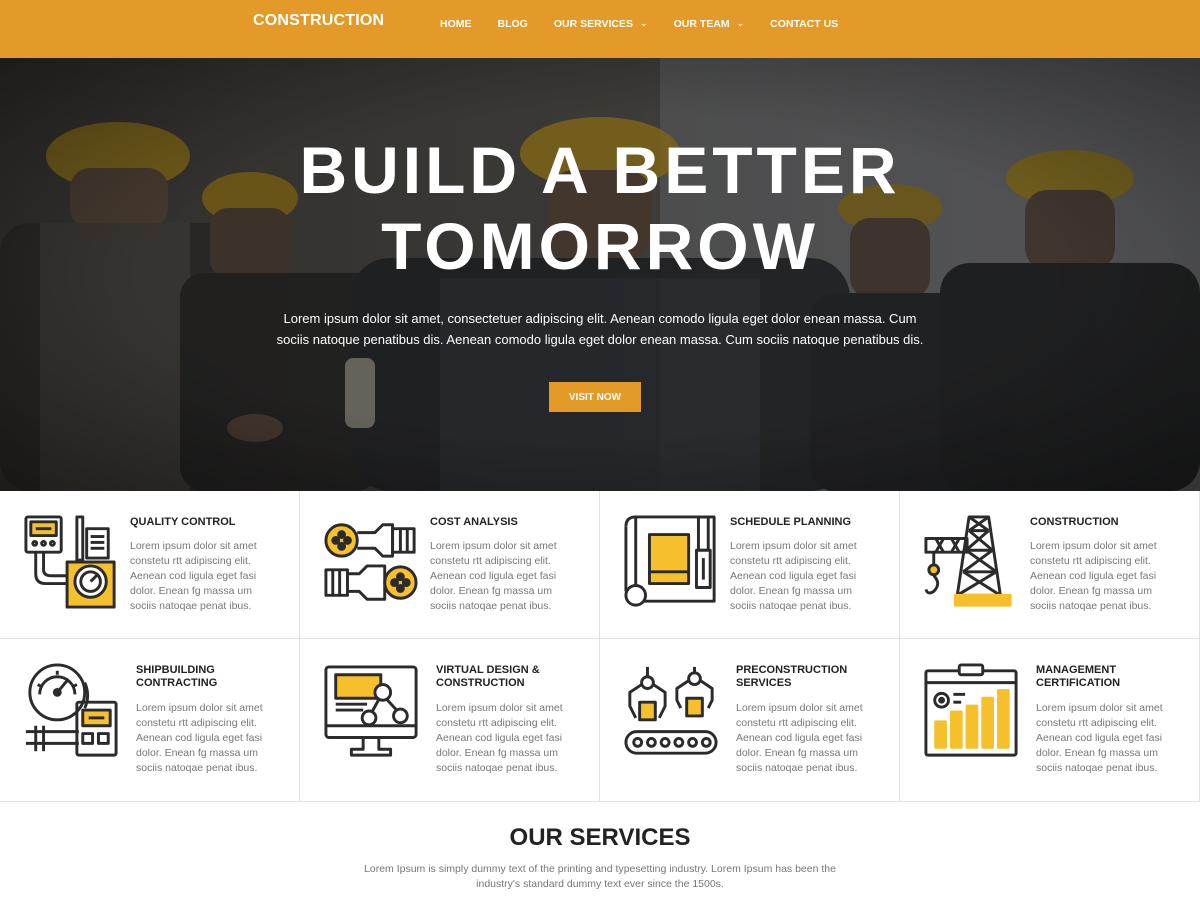 The height and width of the screenshot is (900, 1200). Describe the element at coordinates (600, 246) in the screenshot. I see `hero-title-line2: TOMORROW` at that location.